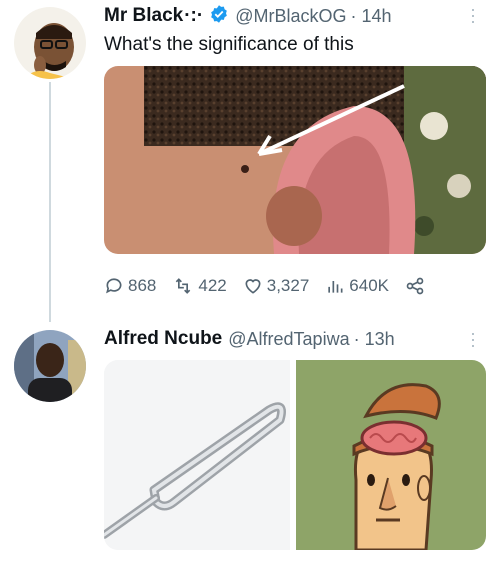 The image size is (500, 572). What do you see at coordinates (212, 285) in the screenshot?
I see `retweet-count: 422` at bounding box center [212, 285].